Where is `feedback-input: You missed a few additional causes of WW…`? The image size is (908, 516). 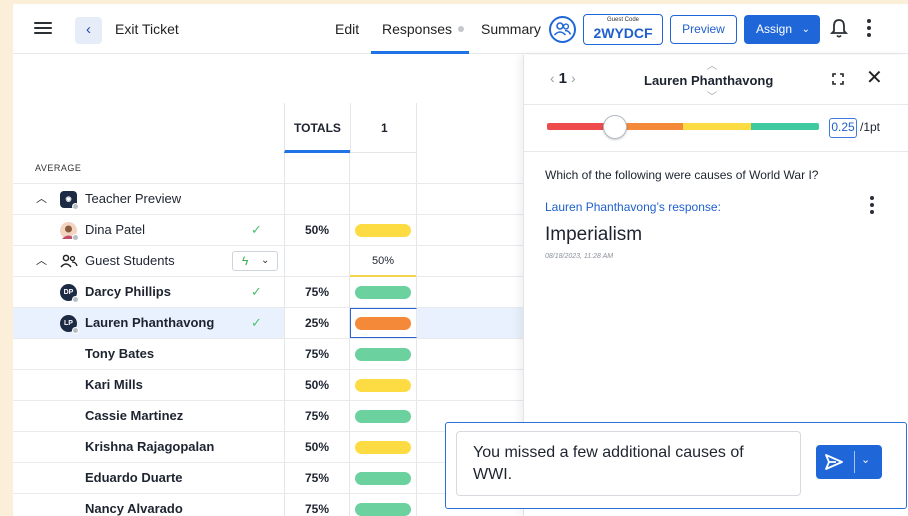 feedback-input: You missed a few additional causes of WW… is located at coordinates (628, 463).